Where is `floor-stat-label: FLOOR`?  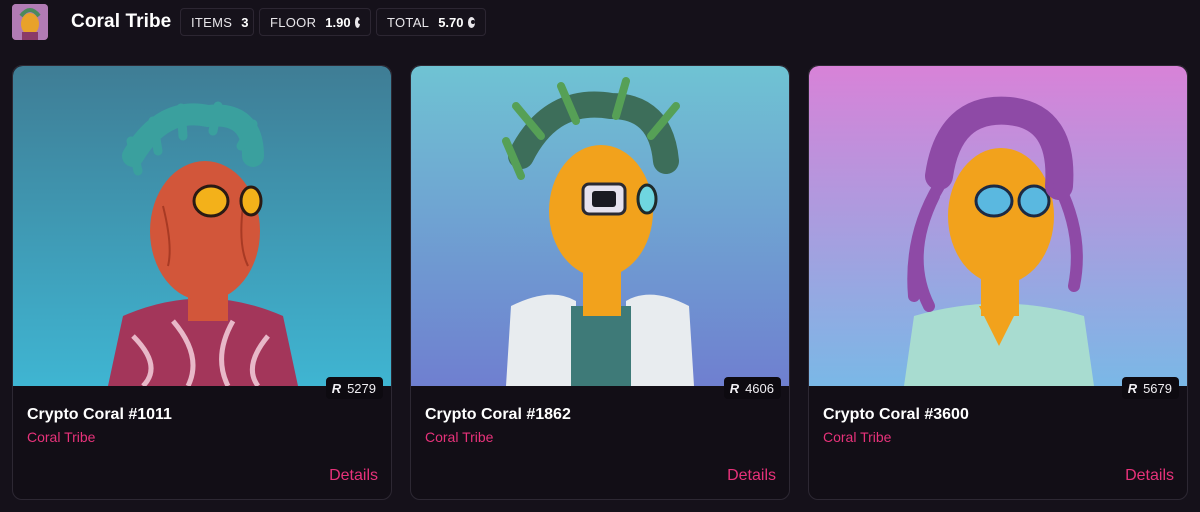
floor-stat-label: FLOOR is located at coordinates (293, 22).